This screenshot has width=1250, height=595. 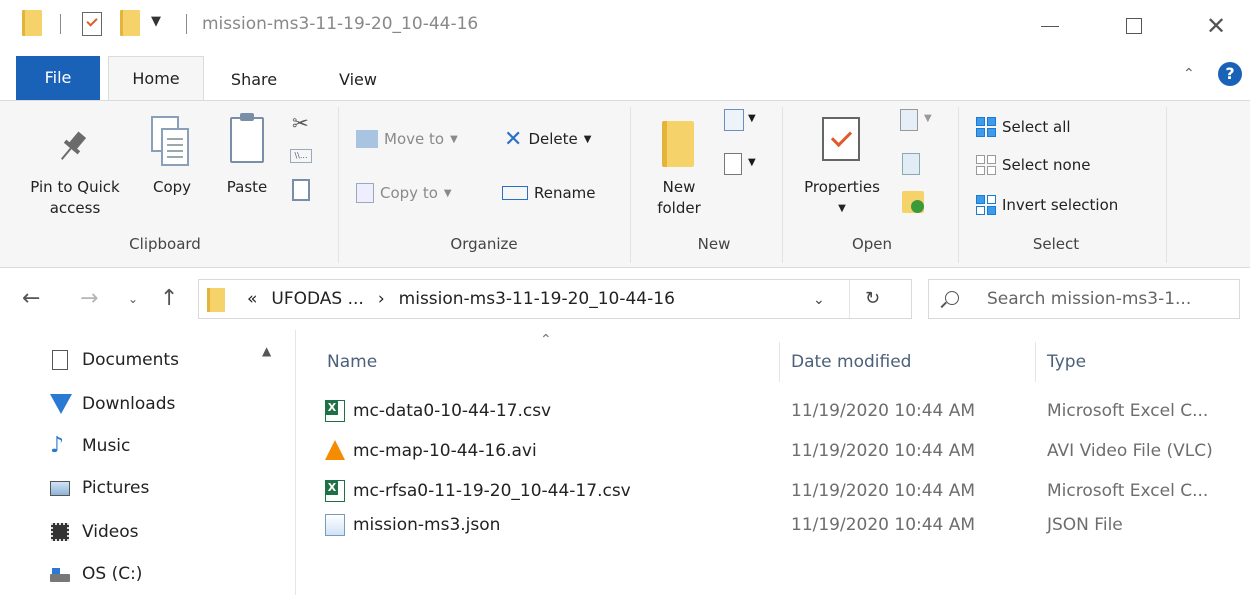 I want to click on scroll-up-arrow-icon: ▲, so click(x=266, y=351).